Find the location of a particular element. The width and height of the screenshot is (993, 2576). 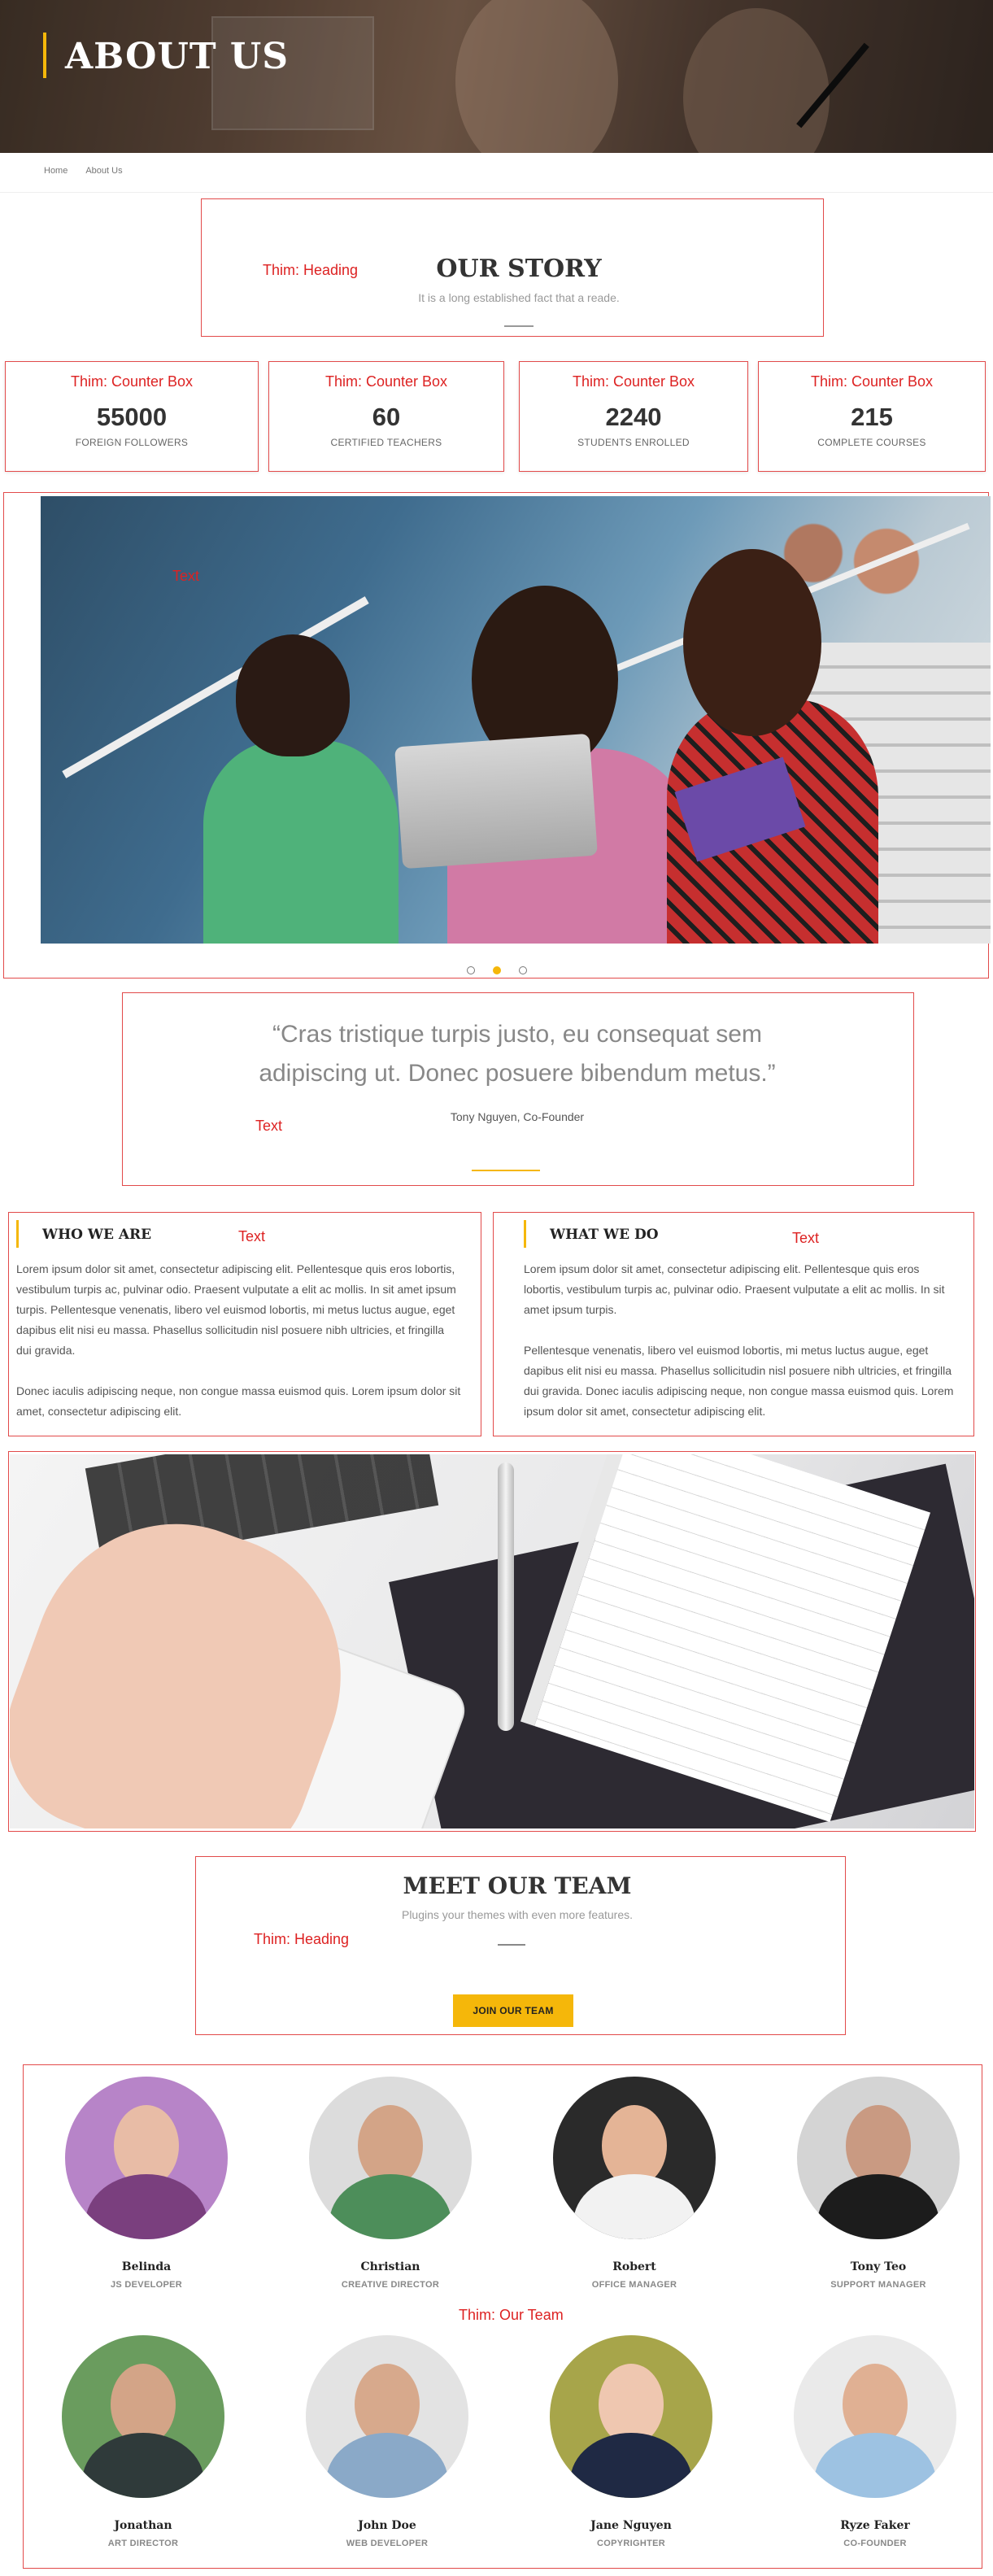

member-role: JS DEVELOPER is located at coordinates (147, 2285).